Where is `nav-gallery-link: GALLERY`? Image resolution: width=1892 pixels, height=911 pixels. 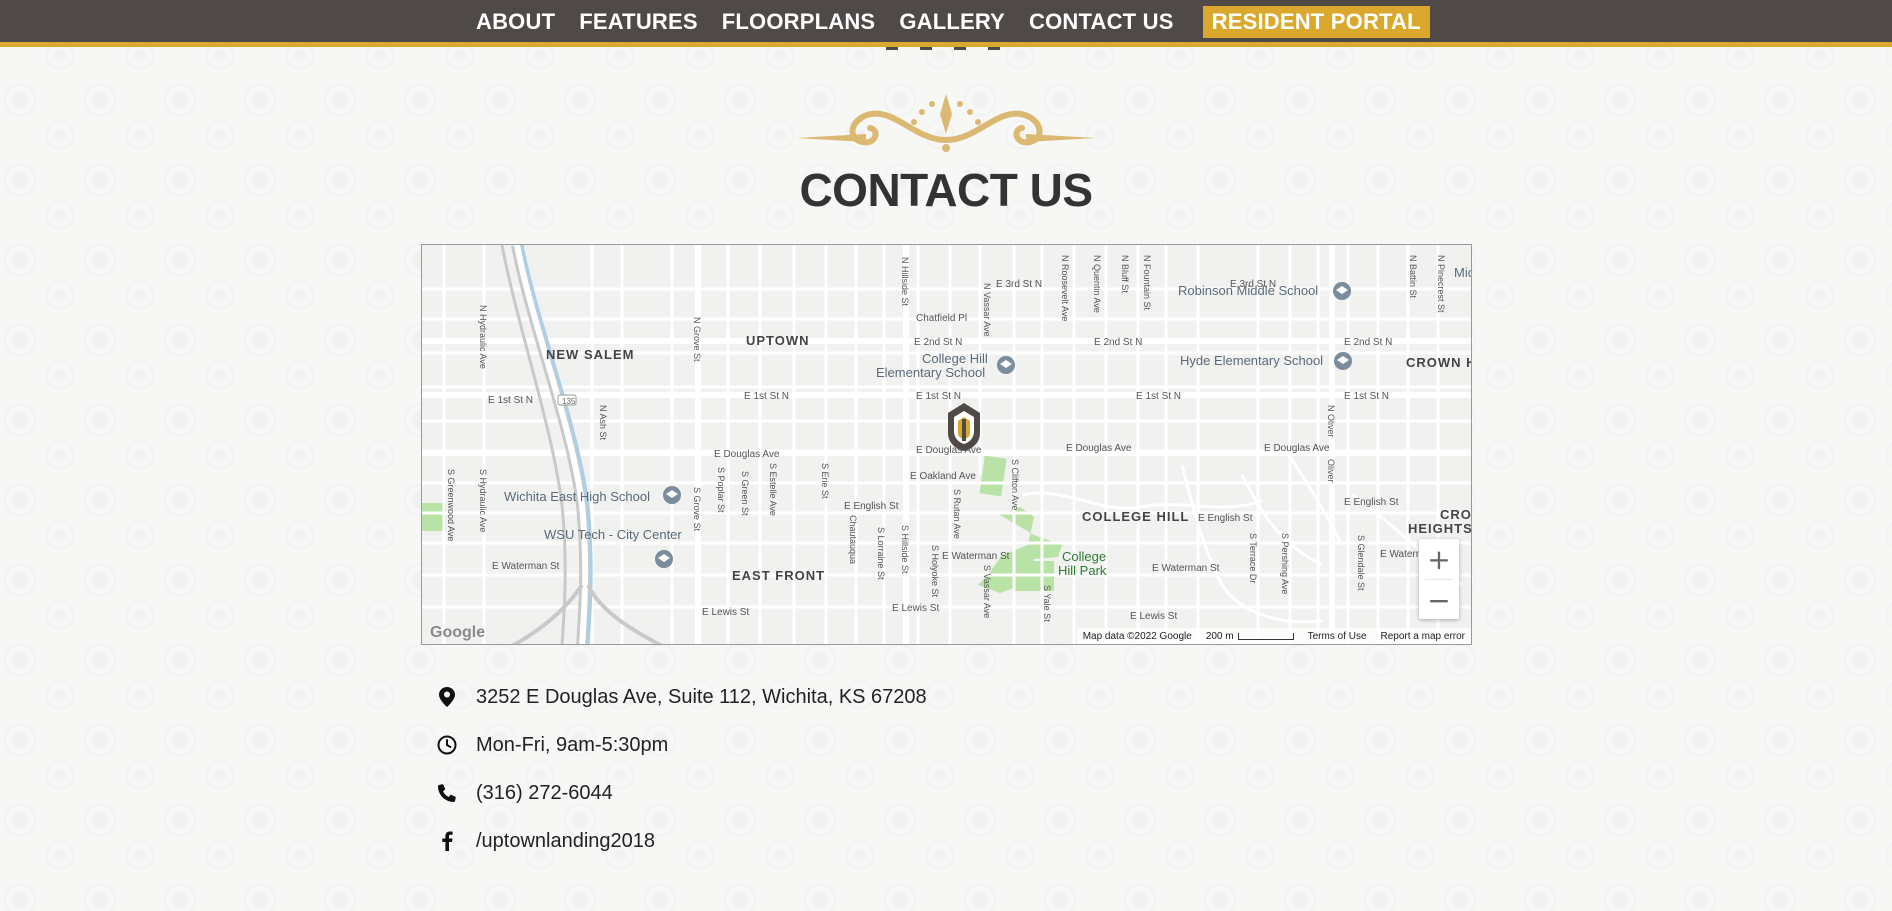 nav-gallery-link: GALLERY is located at coordinates (952, 22).